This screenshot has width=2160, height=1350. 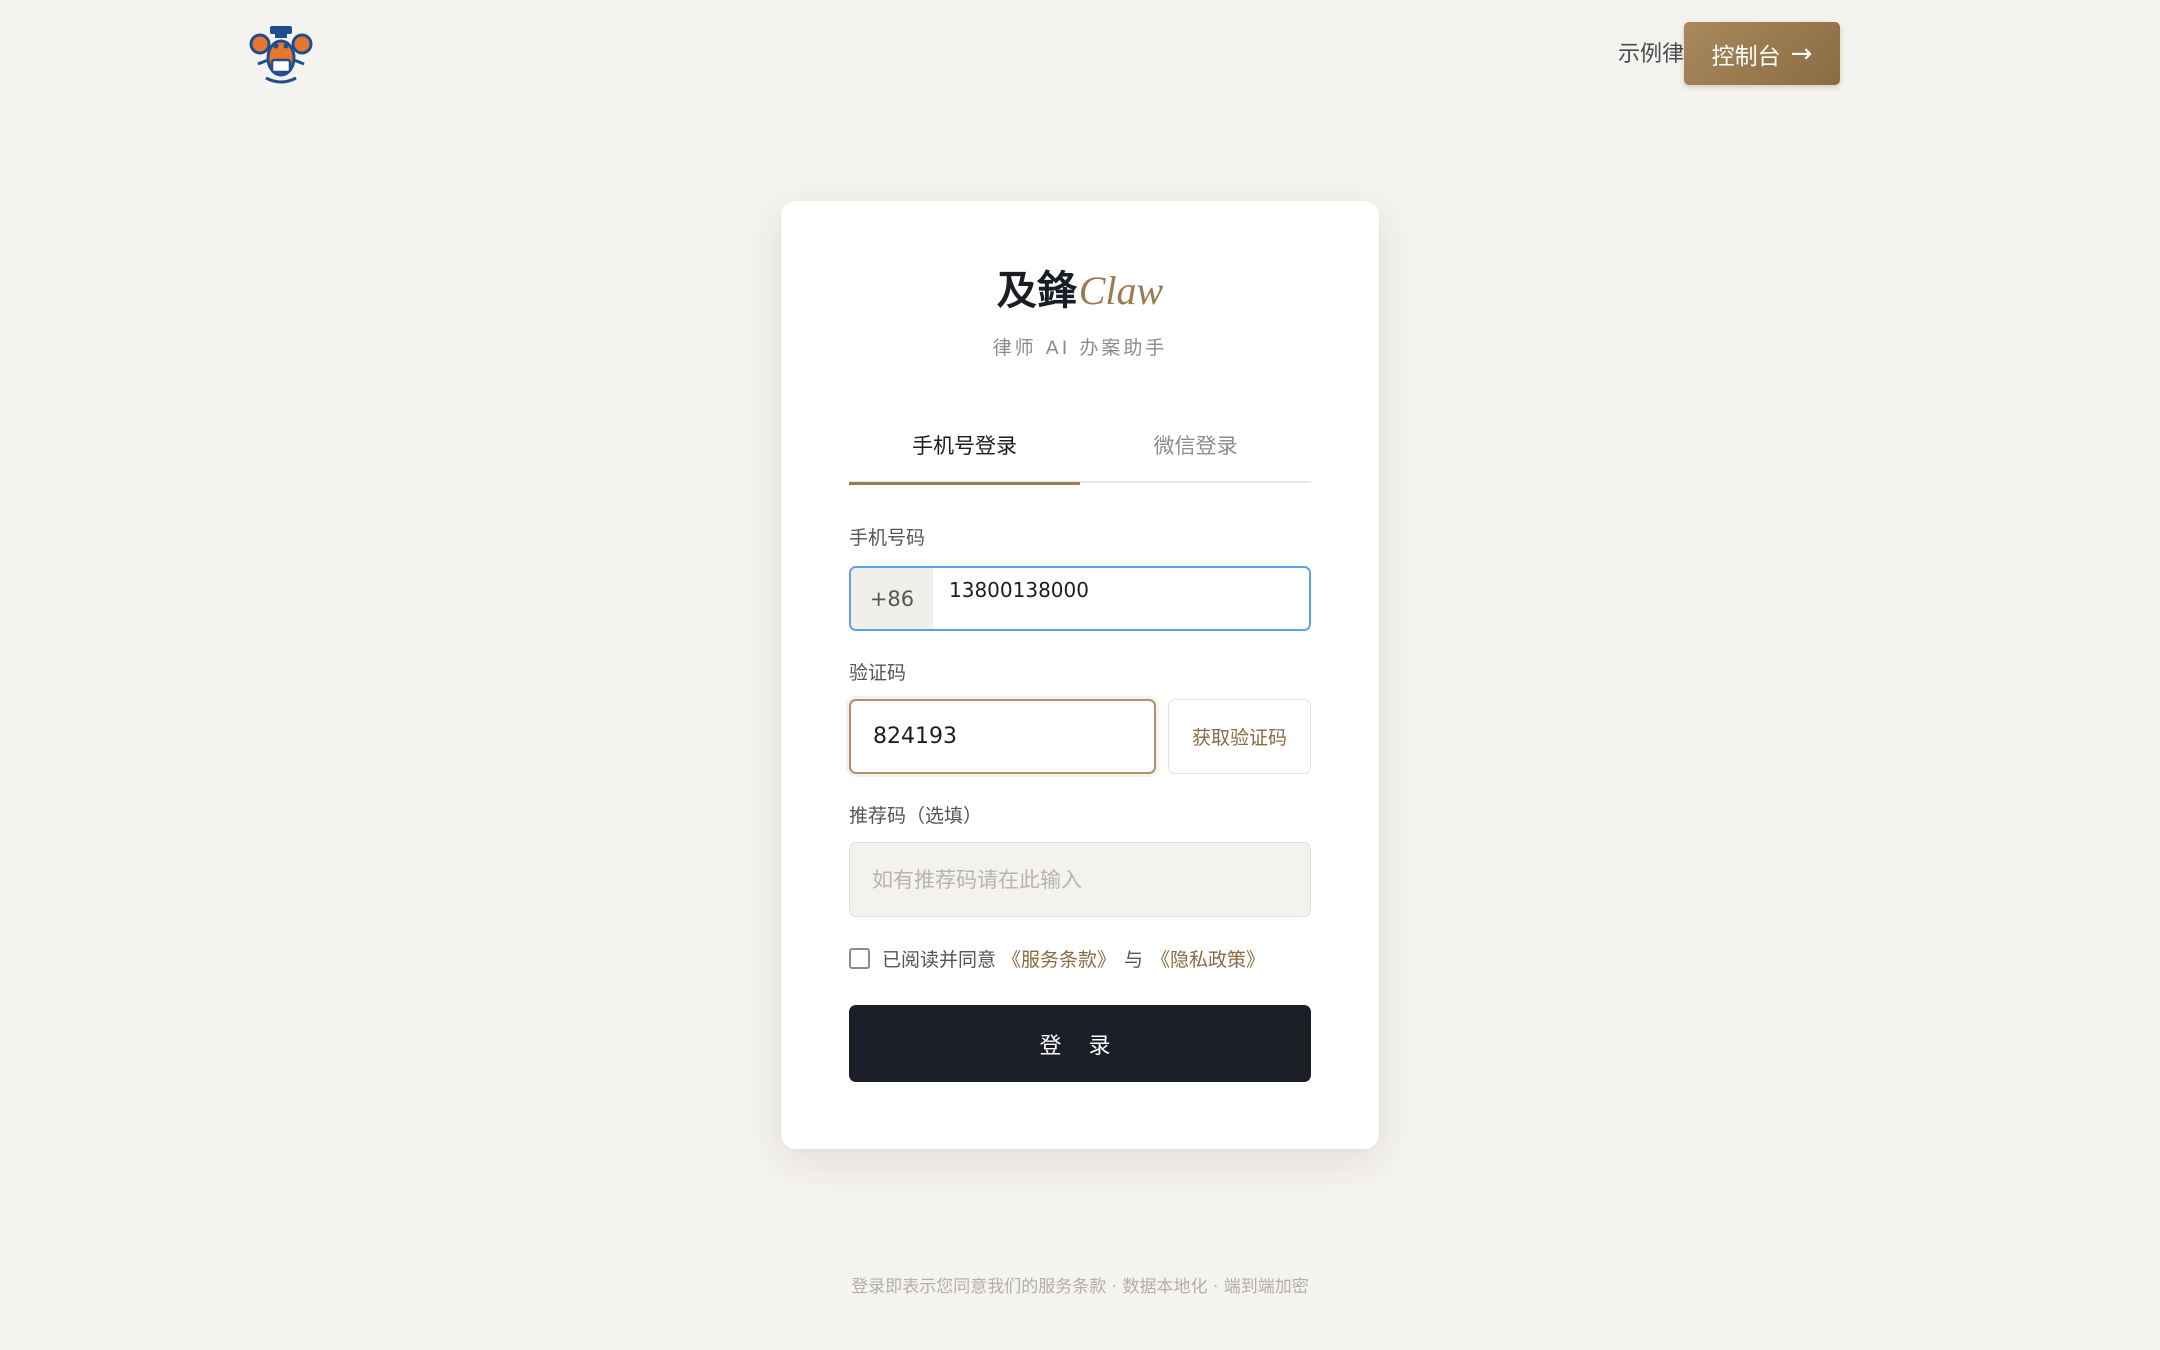 I want to click on country-code: +86, so click(x=892, y=598).